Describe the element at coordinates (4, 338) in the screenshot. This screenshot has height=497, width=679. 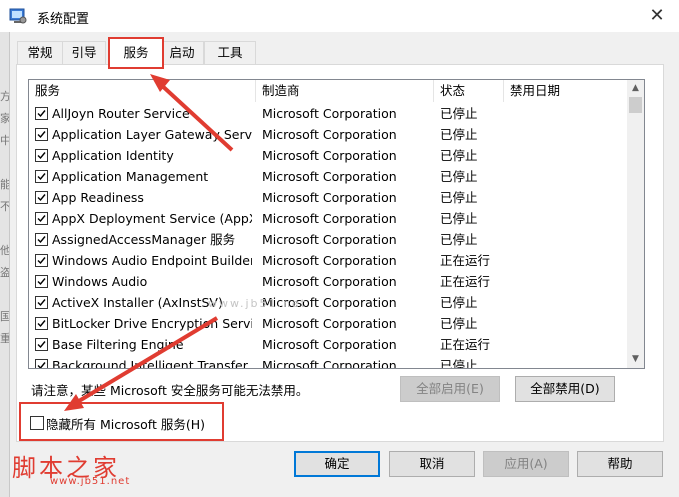
I see `background-window-char: 重` at that location.